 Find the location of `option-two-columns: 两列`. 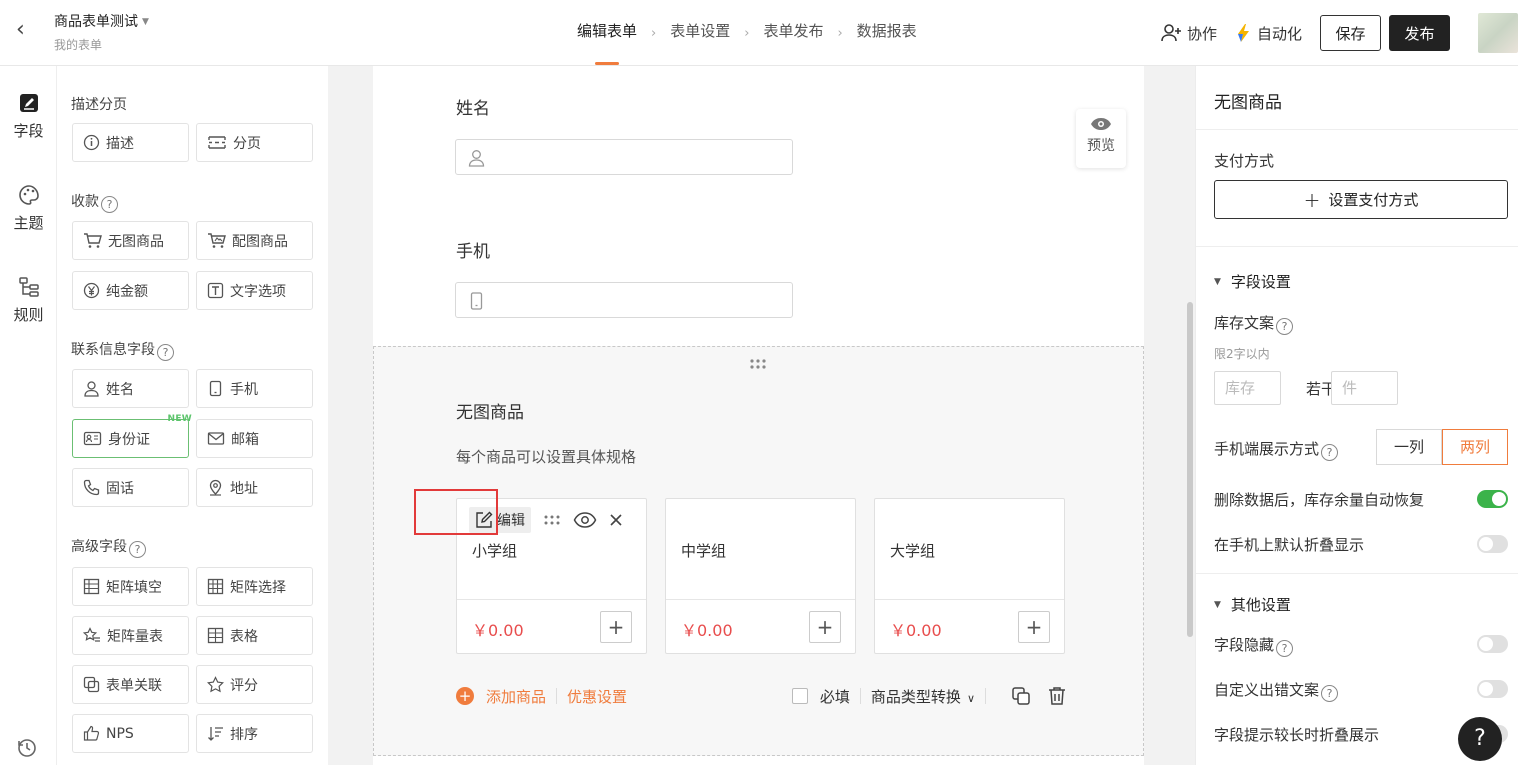

option-two-columns: 两列 is located at coordinates (1475, 447).